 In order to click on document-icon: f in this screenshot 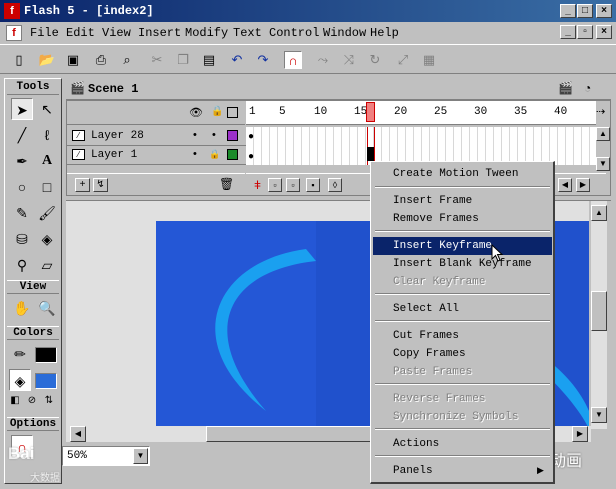, I will do `click(14, 33)`.